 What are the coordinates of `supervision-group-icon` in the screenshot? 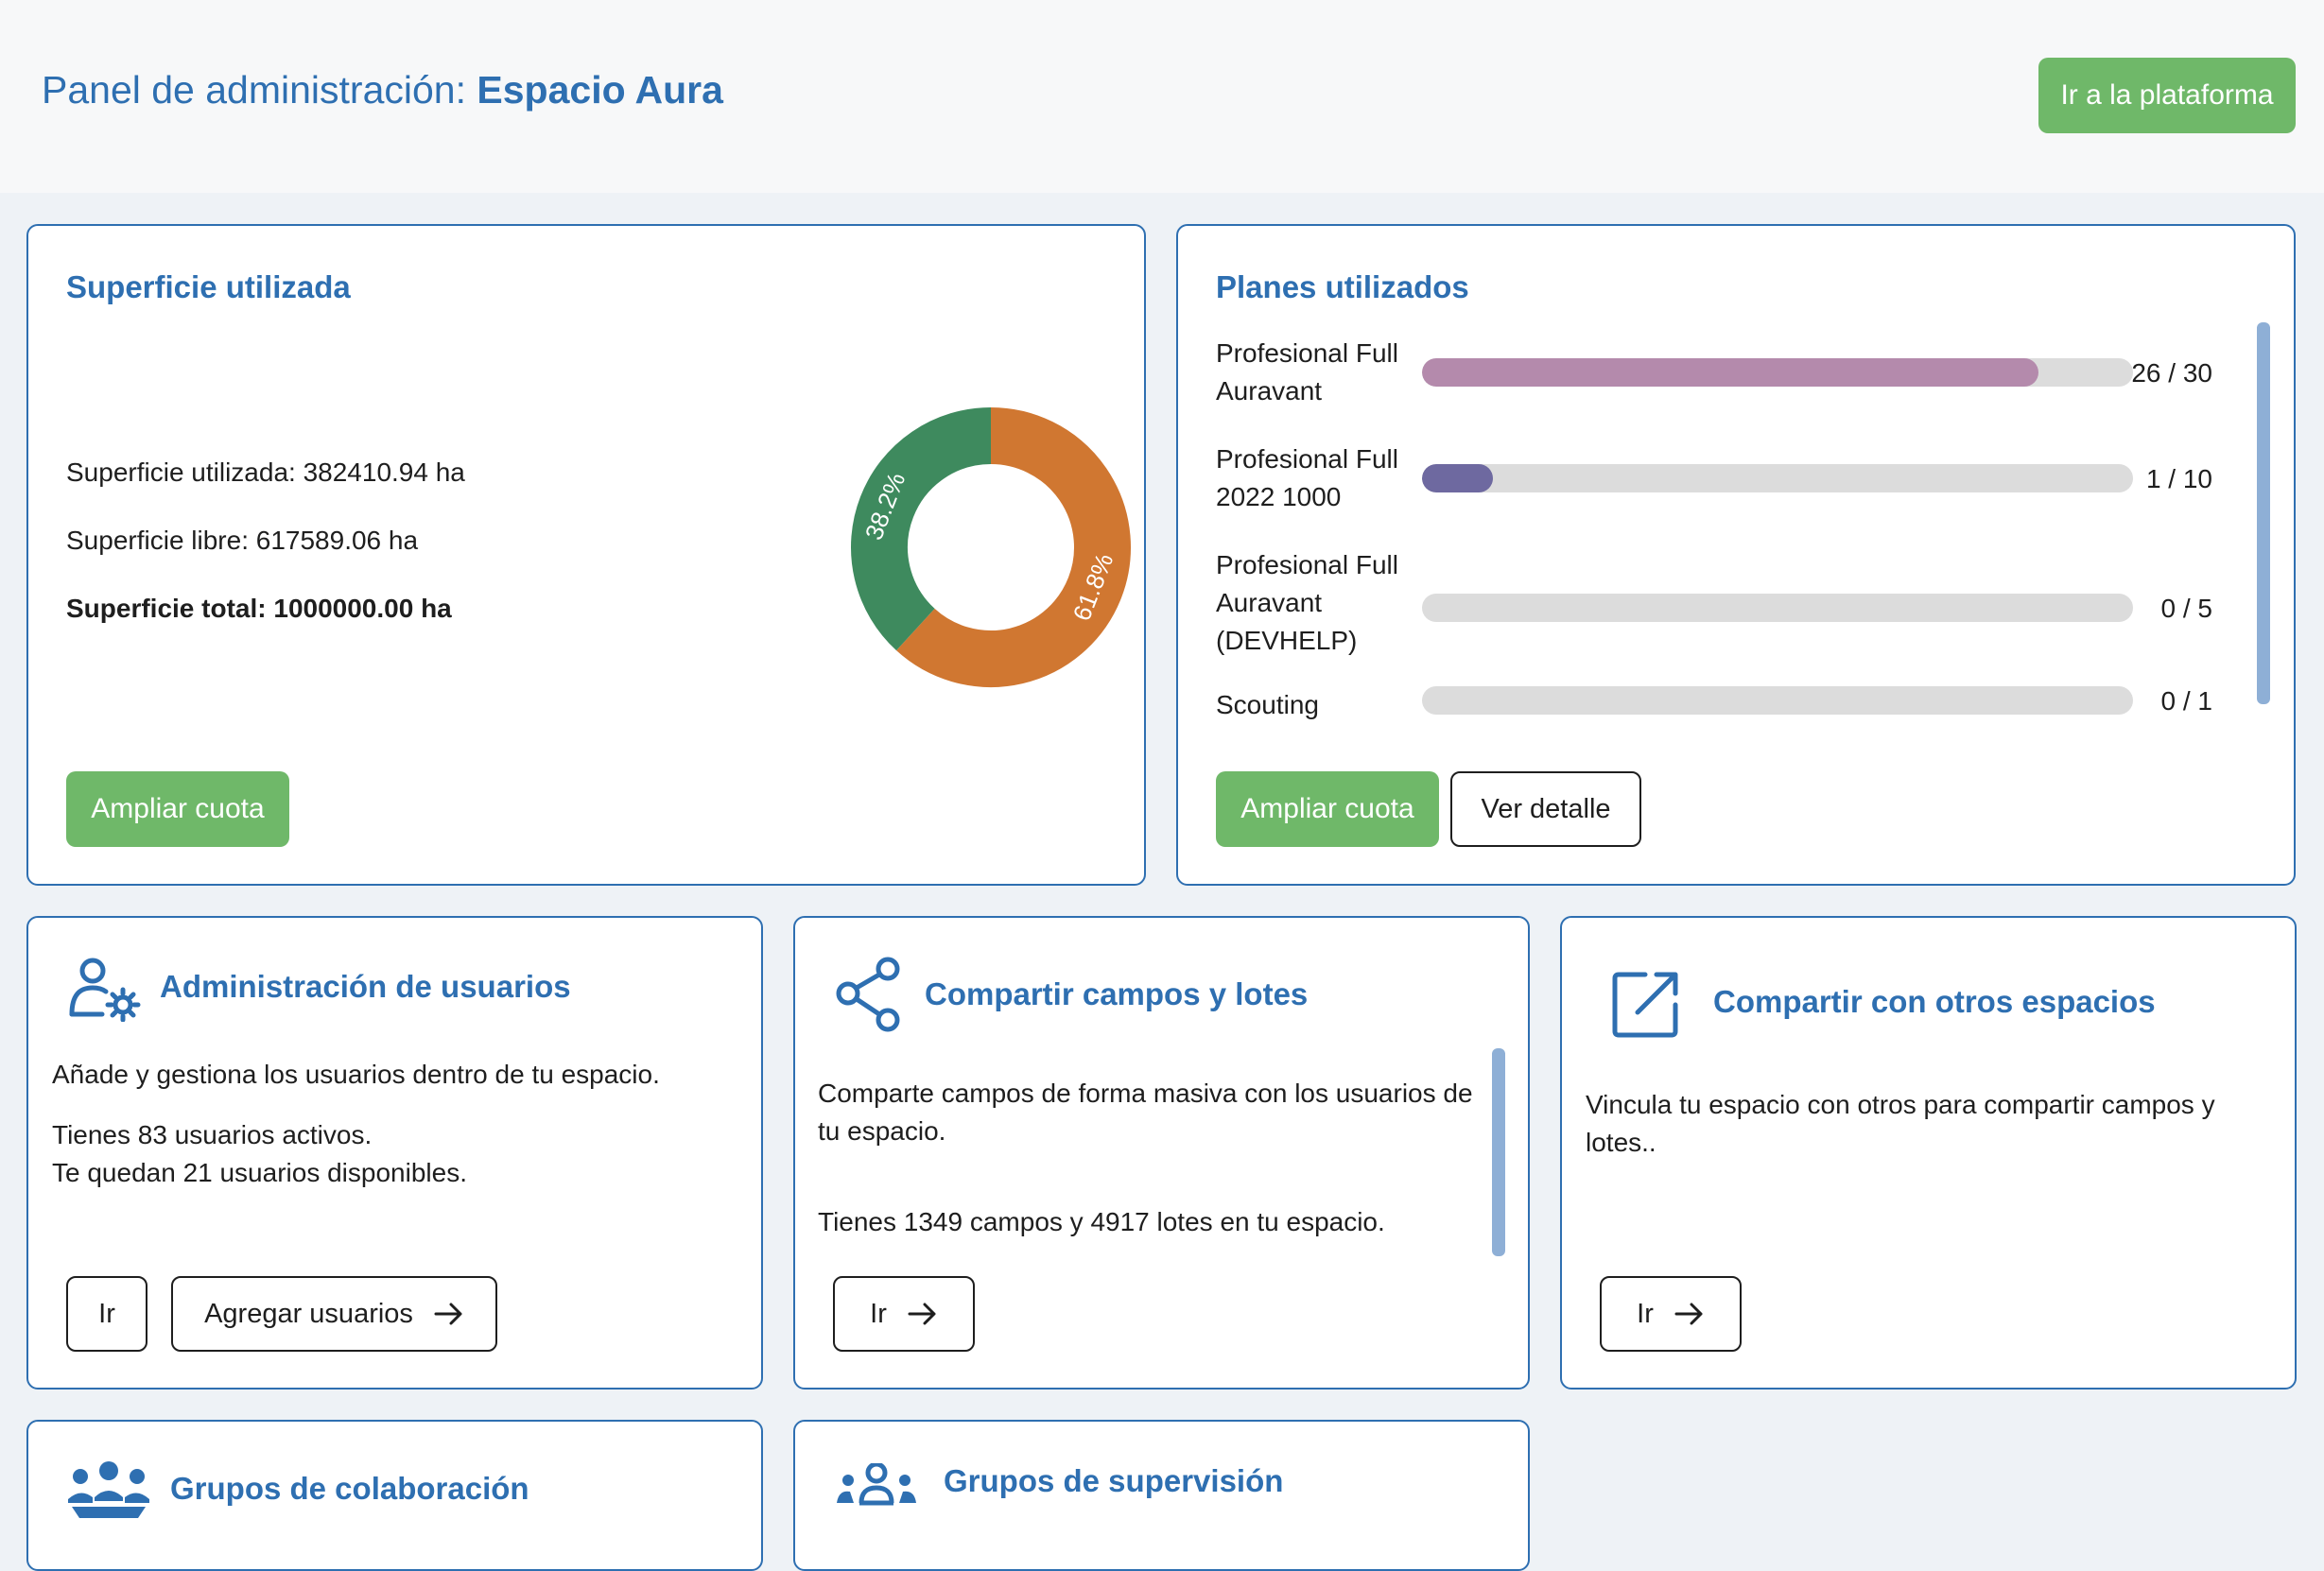 It's located at (876, 1484).